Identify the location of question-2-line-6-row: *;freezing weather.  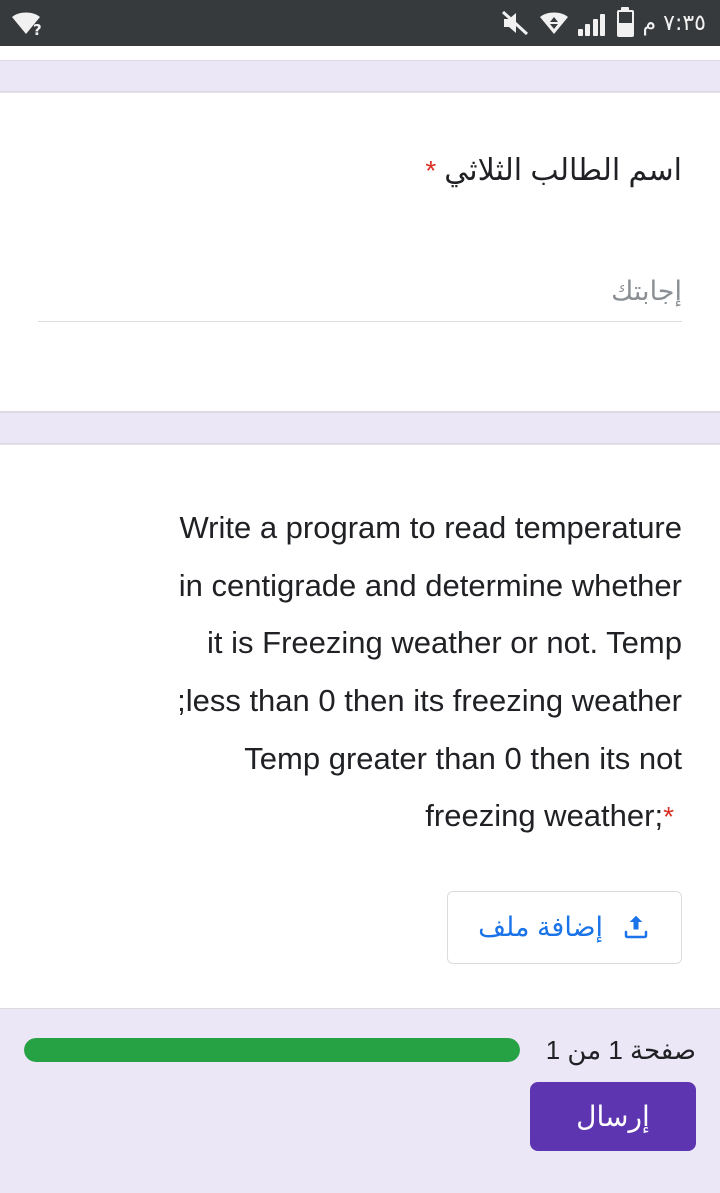
(360, 816).